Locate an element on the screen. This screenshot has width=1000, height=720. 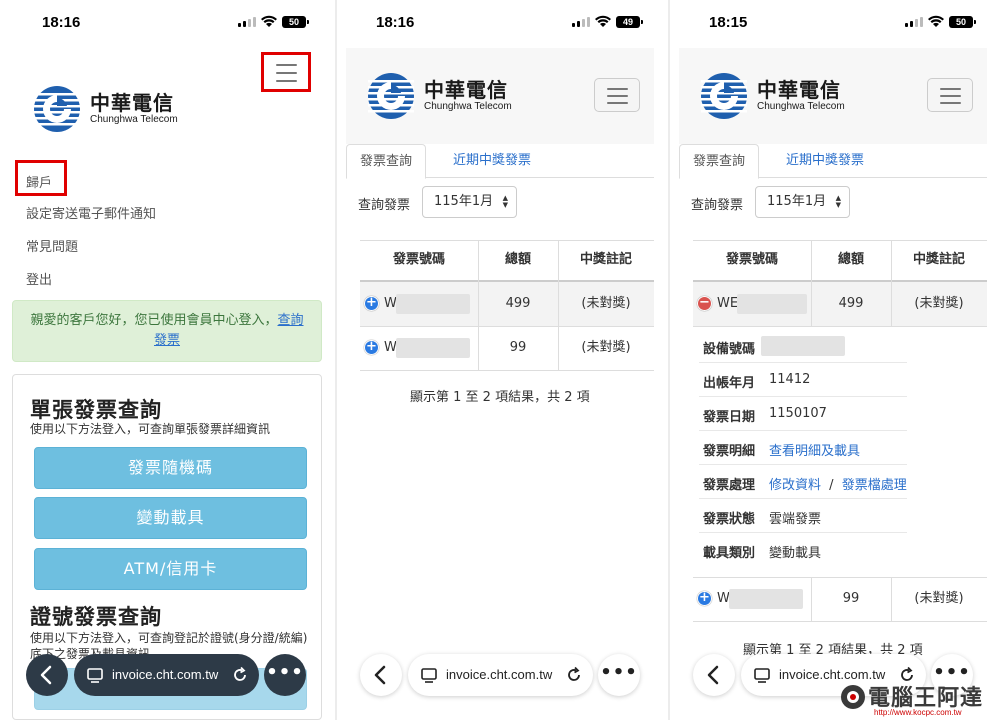
invoice-number: W is located at coordinates (390, 347).